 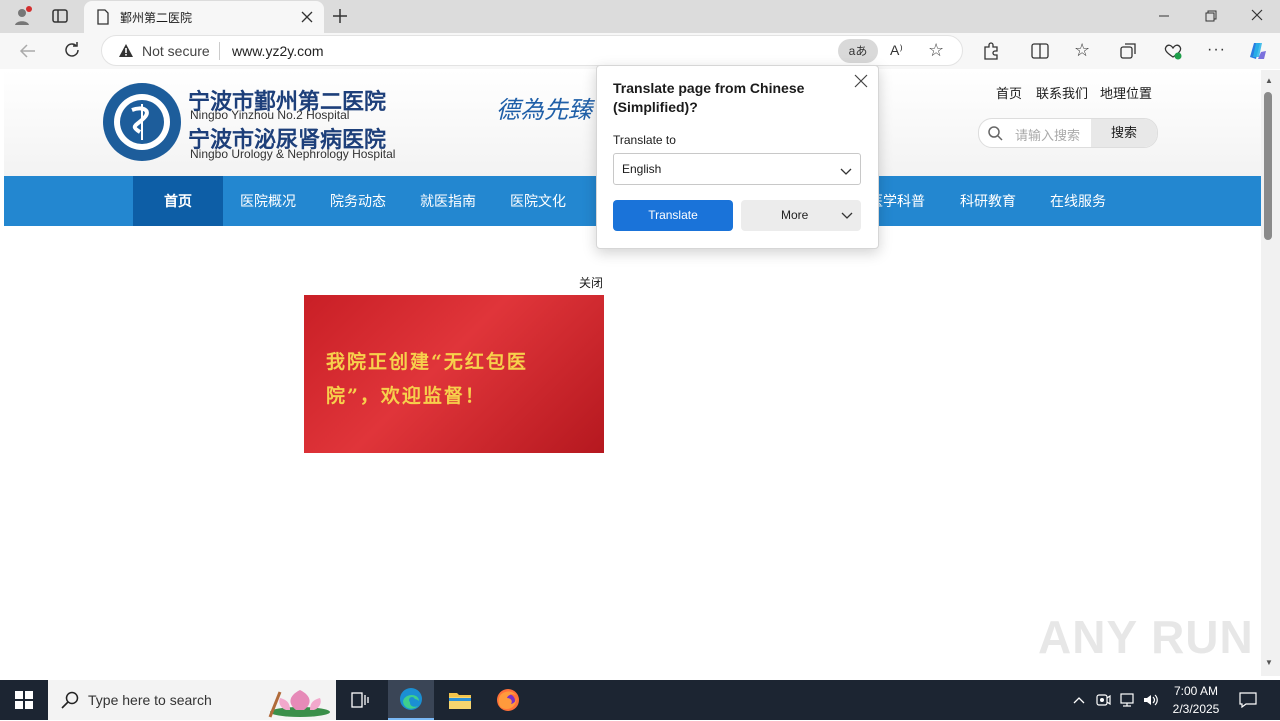 What do you see at coordinates (460, 700) in the screenshot?
I see `file-explorer-icon` at bounding box center [460, 700].